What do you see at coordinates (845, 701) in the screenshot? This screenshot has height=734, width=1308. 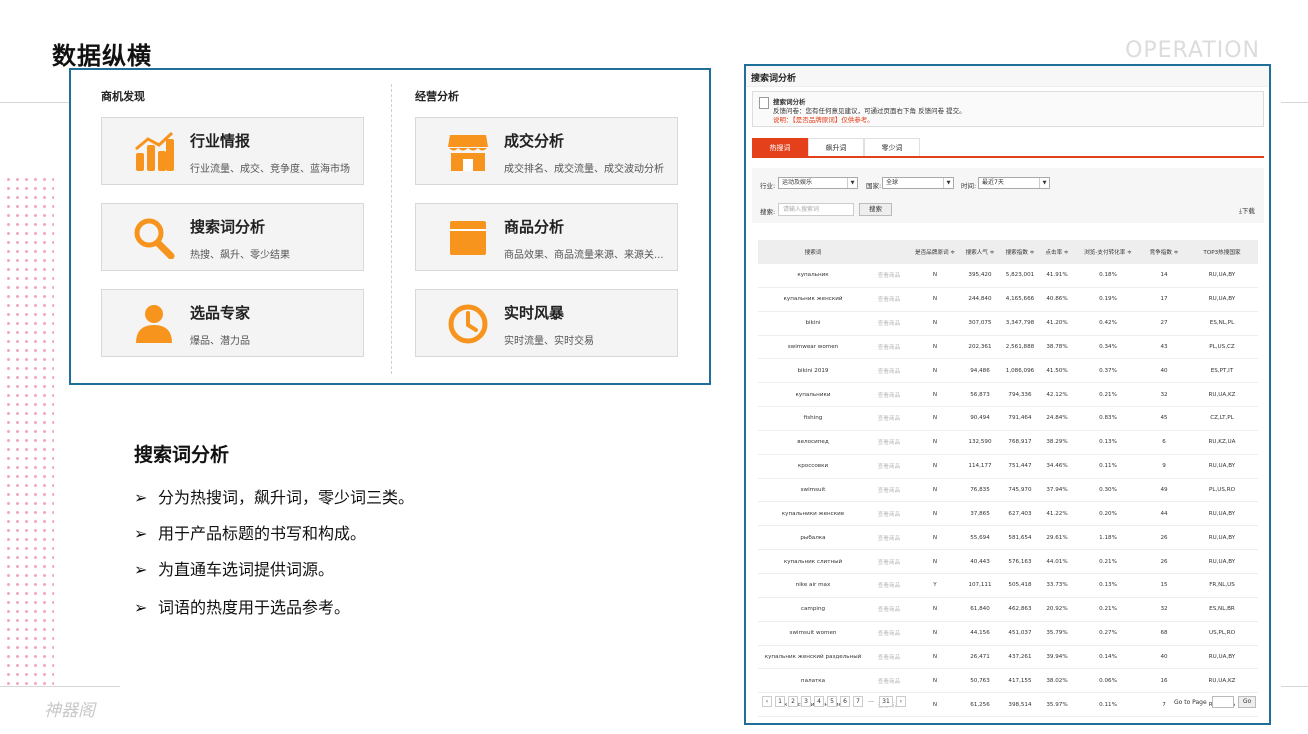 I see `page-button: 6` at bounding box center [845, 701].